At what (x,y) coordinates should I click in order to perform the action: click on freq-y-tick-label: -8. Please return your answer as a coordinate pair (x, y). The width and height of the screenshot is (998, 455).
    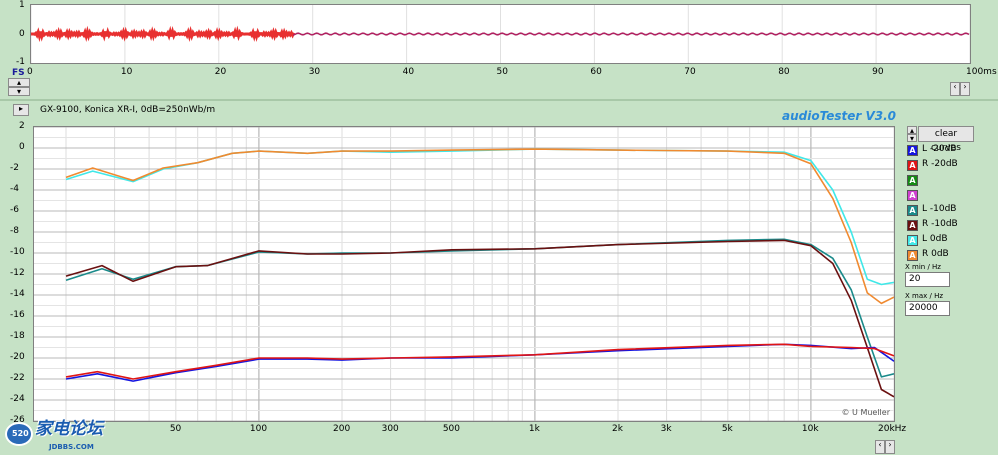
    Looking at the image, I should click on (14, 231).